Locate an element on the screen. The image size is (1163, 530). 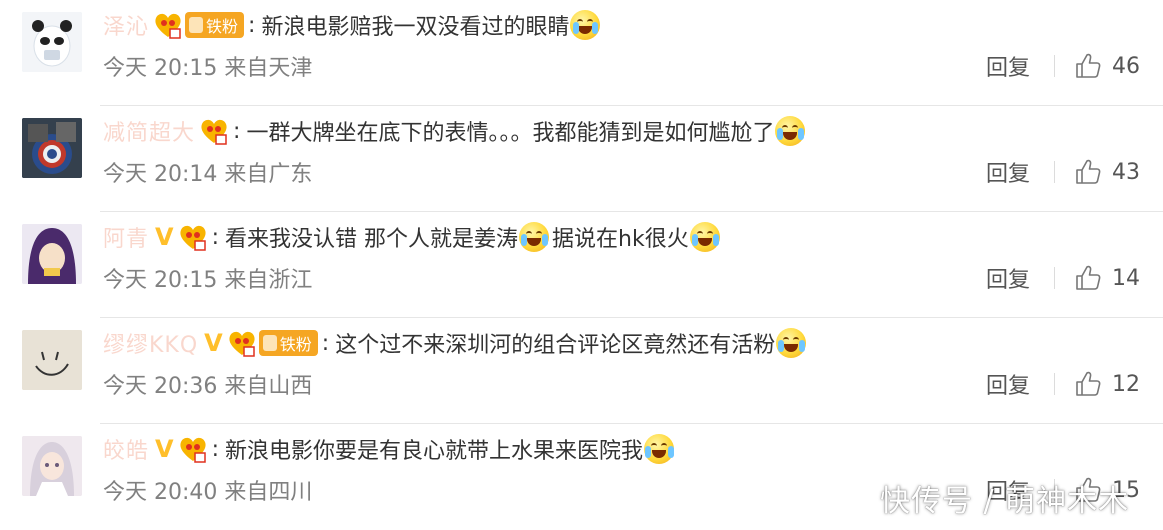
like-count: 46 is located at coordinates (1126, 66).